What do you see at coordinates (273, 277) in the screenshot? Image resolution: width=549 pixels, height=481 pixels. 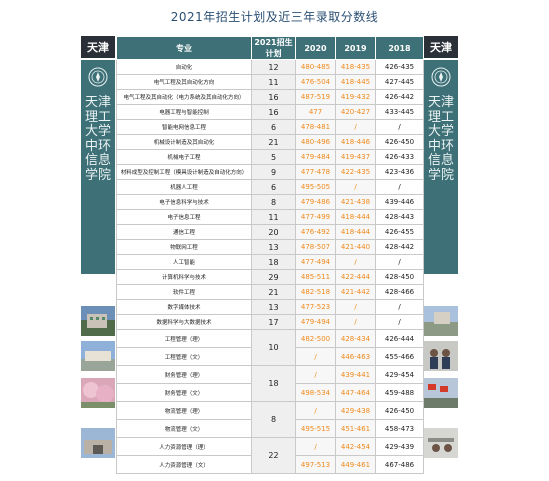 I see `cell-plan: 29` at bounding box center [273, 277].